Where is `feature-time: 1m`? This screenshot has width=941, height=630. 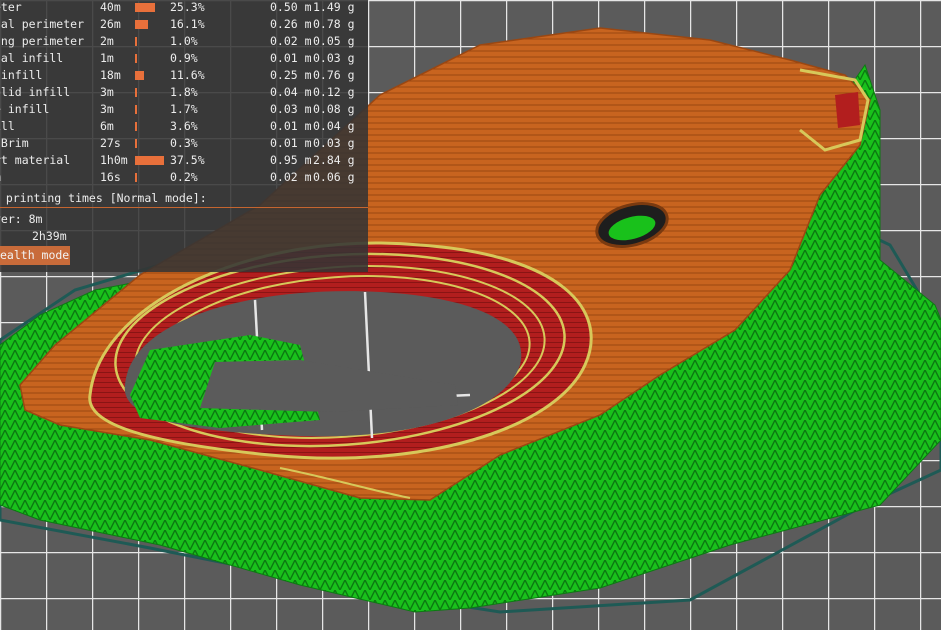 feature-time: 1m is located at coordinates (107, 58).